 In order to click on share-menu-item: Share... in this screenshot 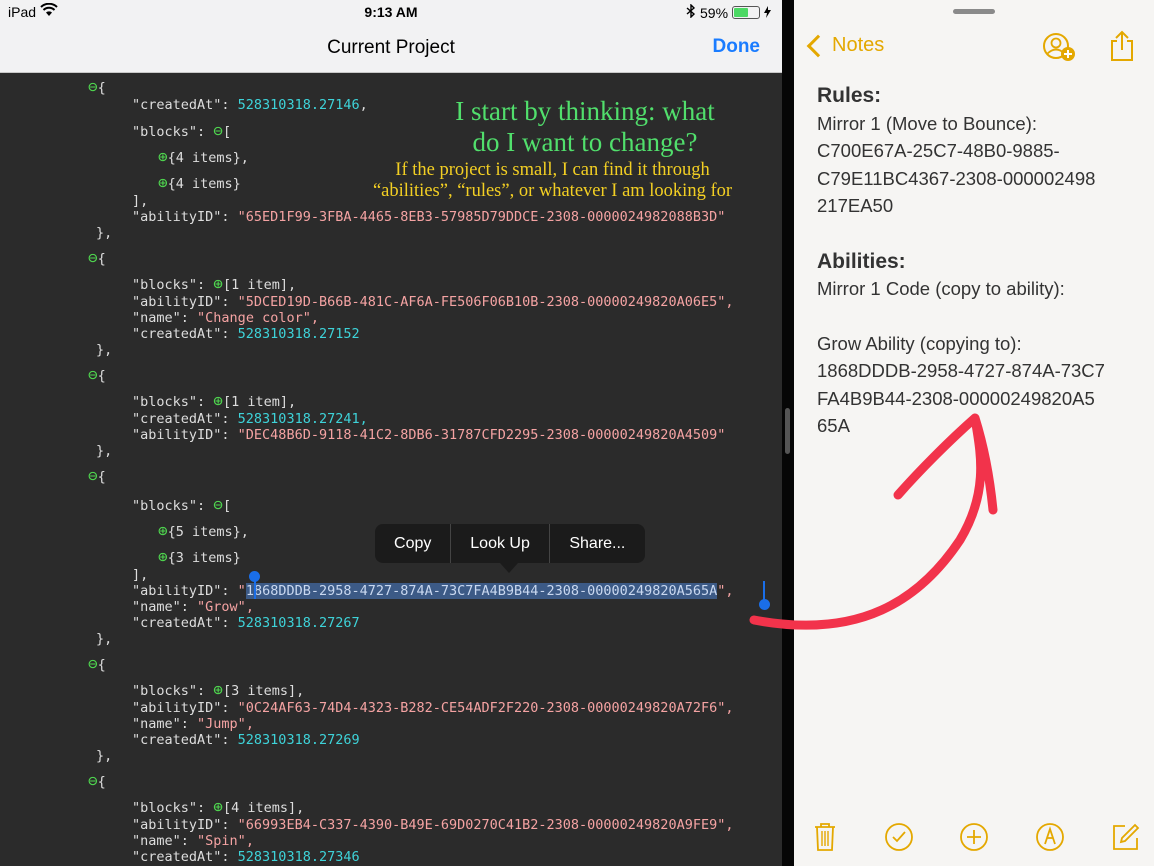, I will do `click(597, 543)`.